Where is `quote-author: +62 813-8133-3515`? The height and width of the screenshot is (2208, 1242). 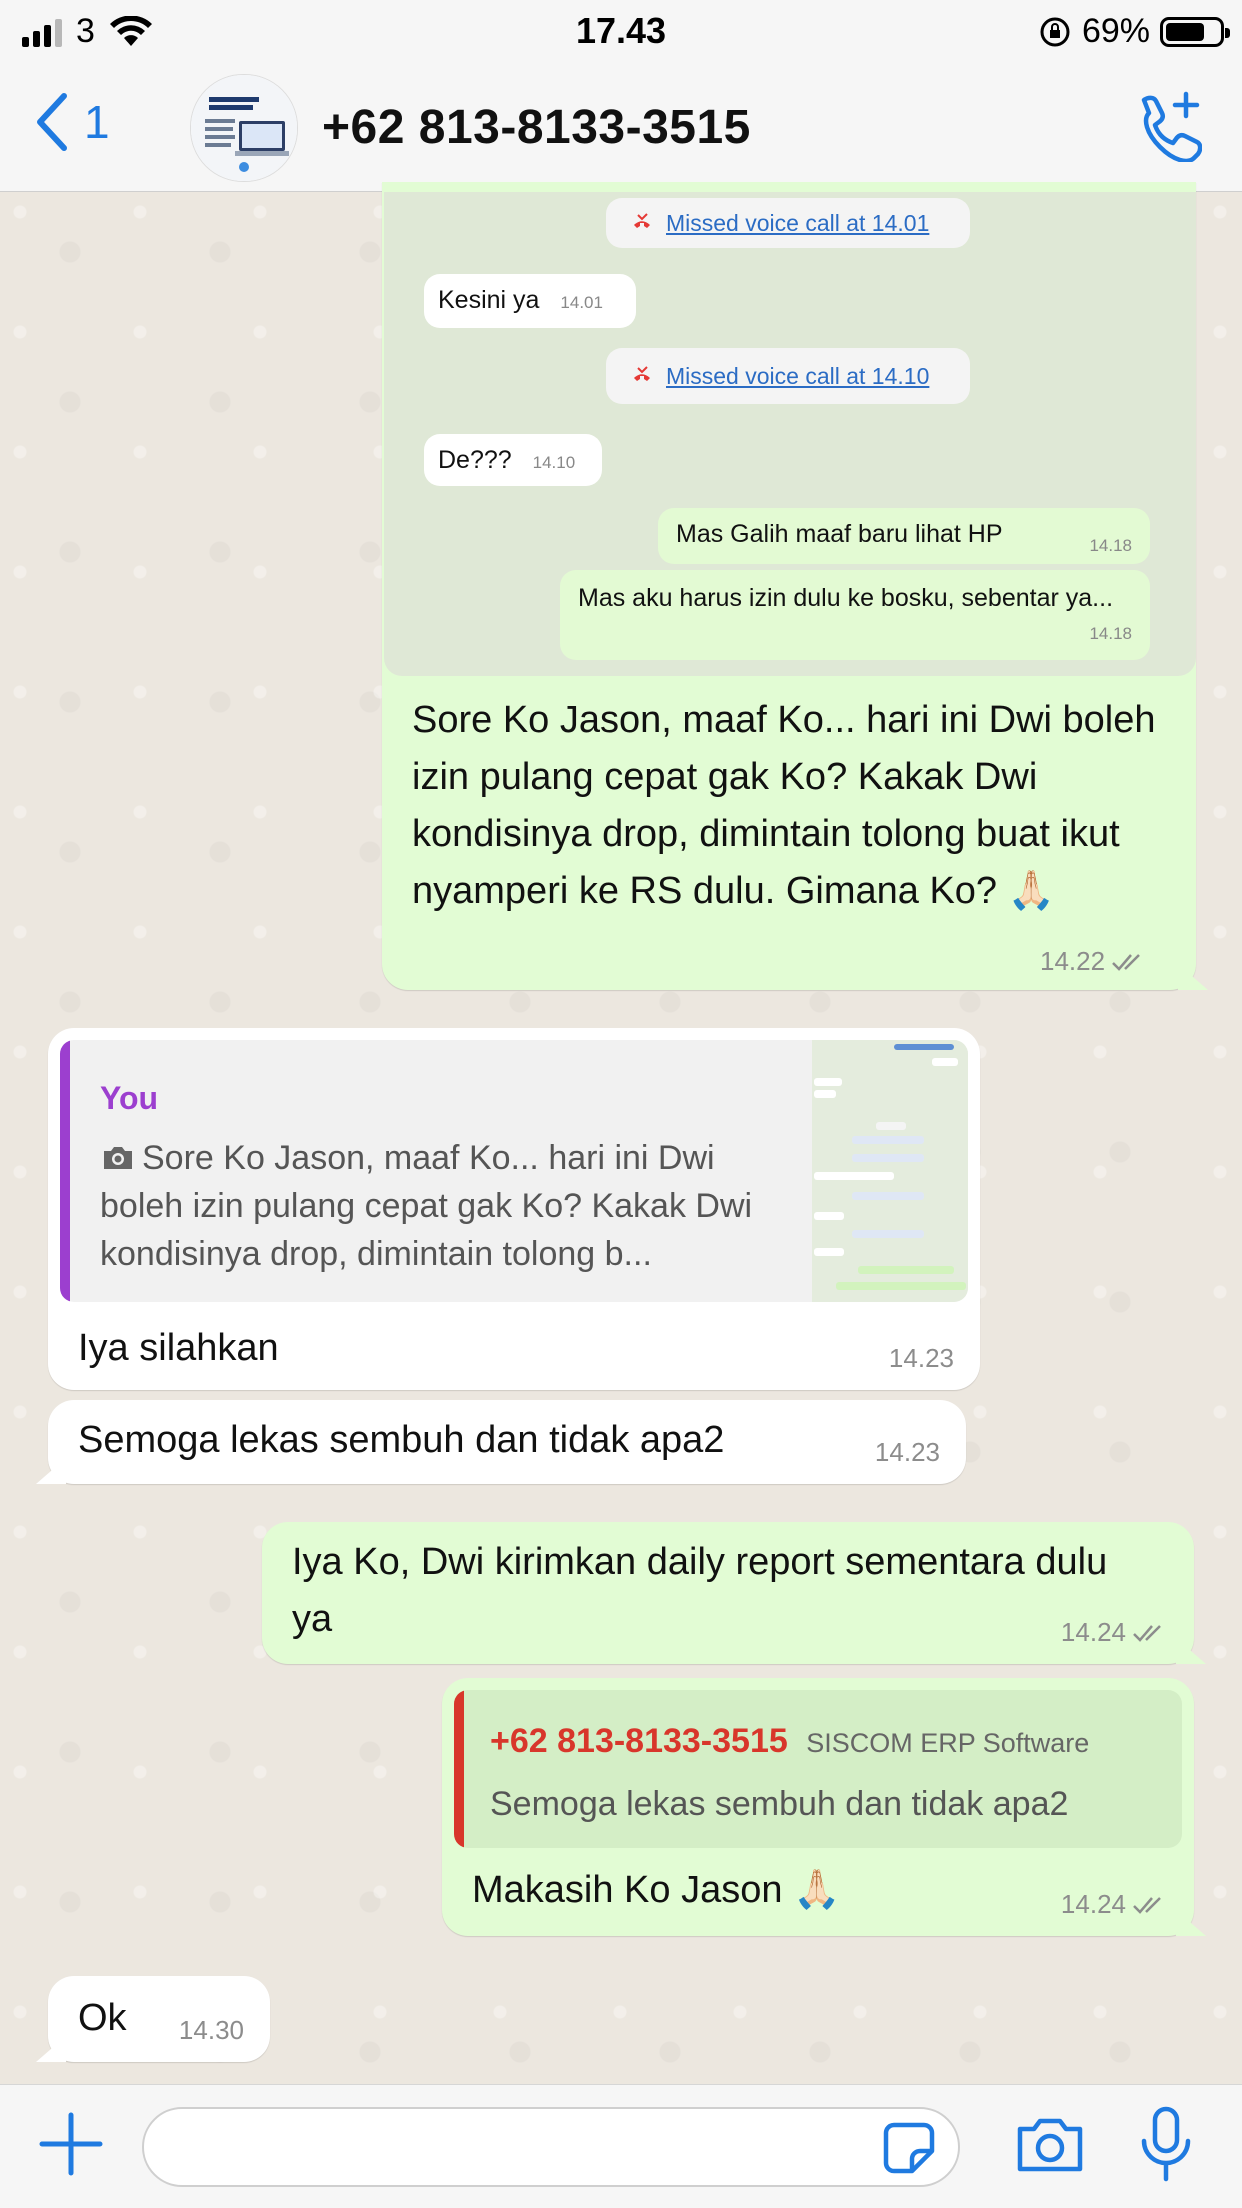
quote-author: +62 813-8133-3515 is located at coordinates (639, 1741).